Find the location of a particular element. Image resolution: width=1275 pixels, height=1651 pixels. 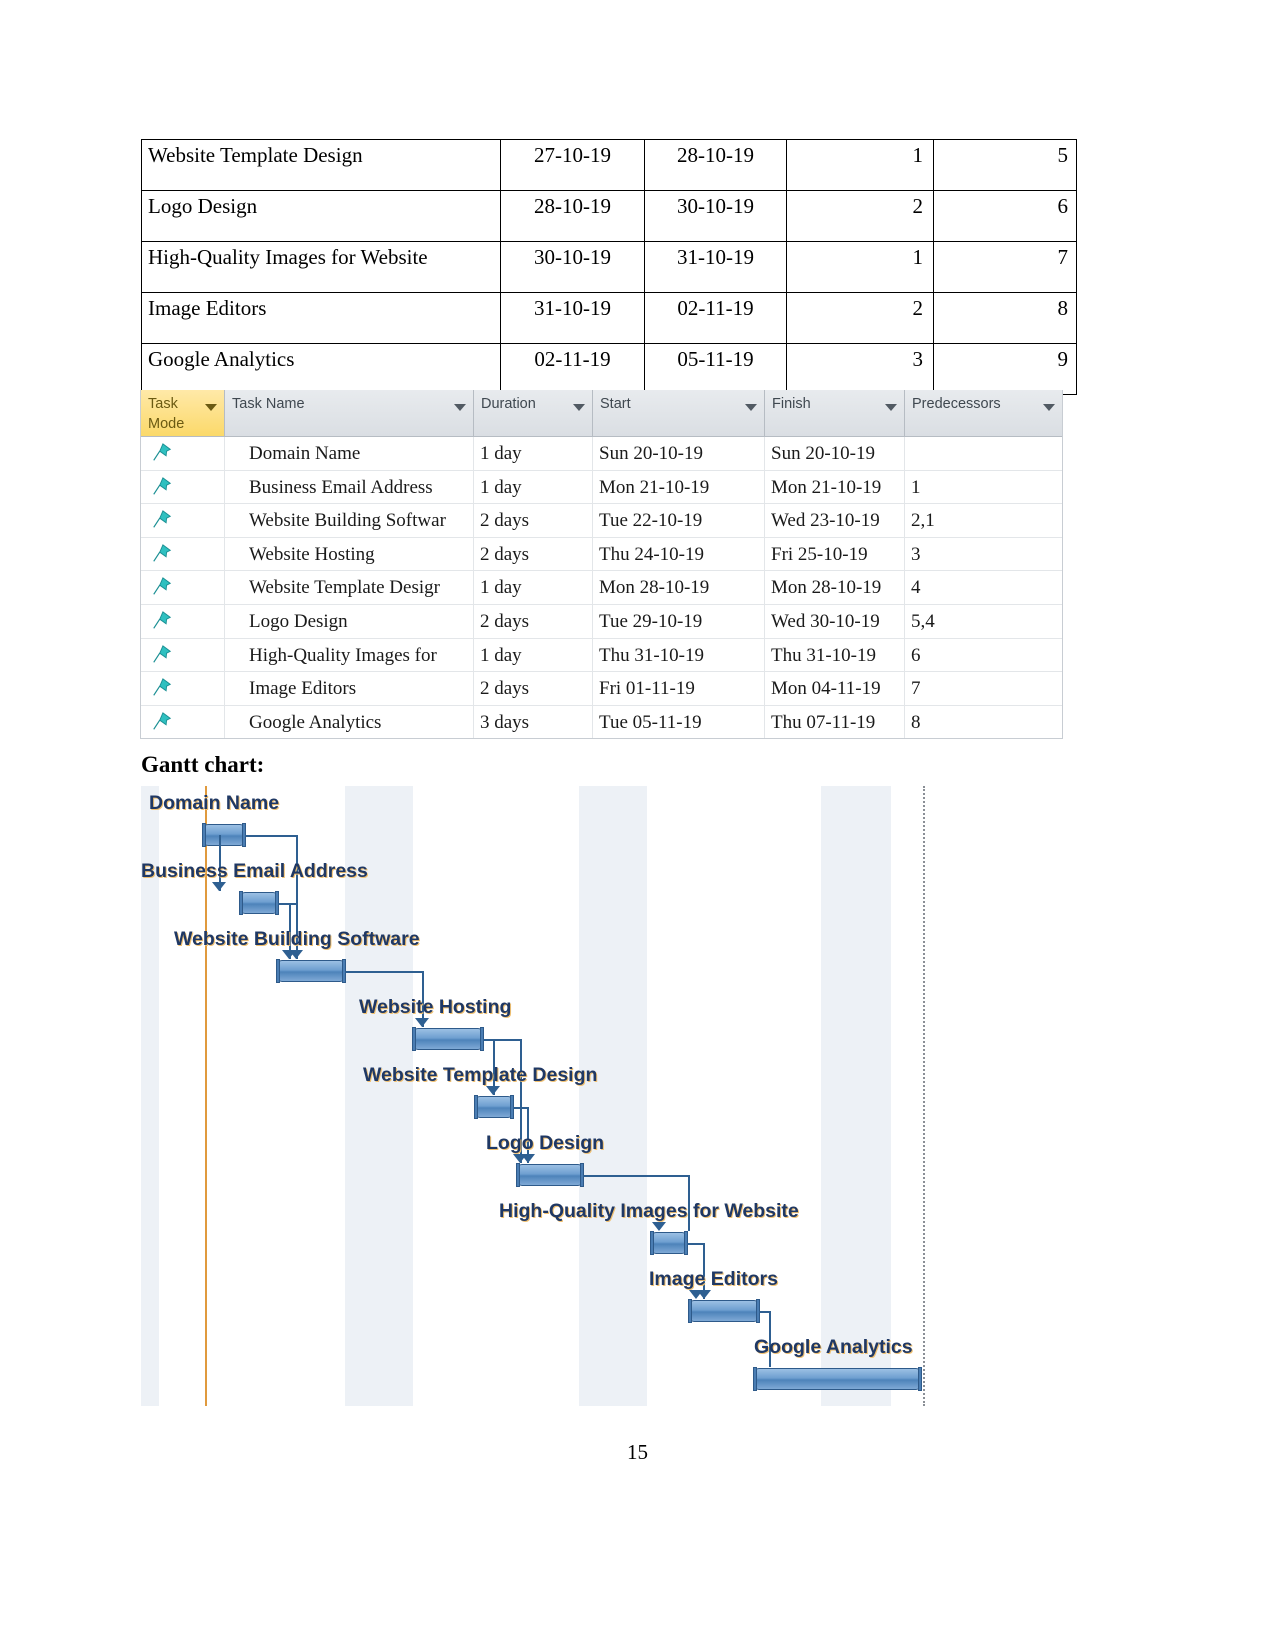

cell-predecessors: 4 is located at coordinates (916, 588).